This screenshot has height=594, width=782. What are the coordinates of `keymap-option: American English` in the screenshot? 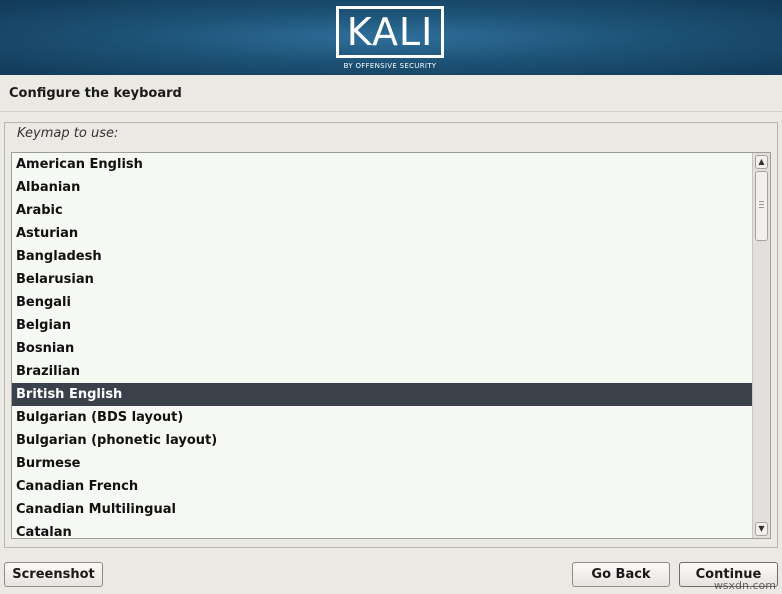 It's located at (382, 164).